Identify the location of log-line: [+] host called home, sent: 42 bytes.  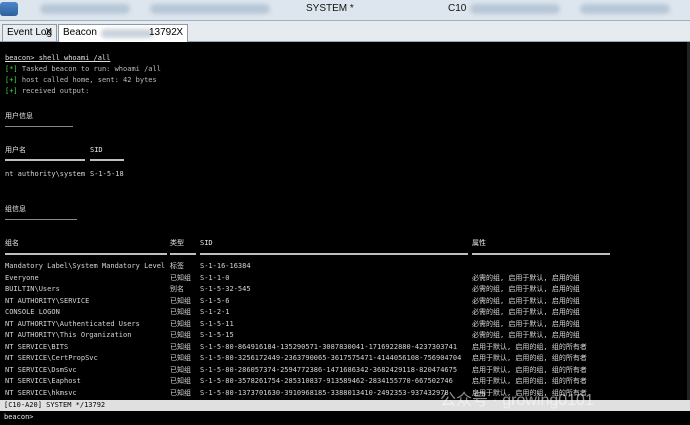
(81, 80).